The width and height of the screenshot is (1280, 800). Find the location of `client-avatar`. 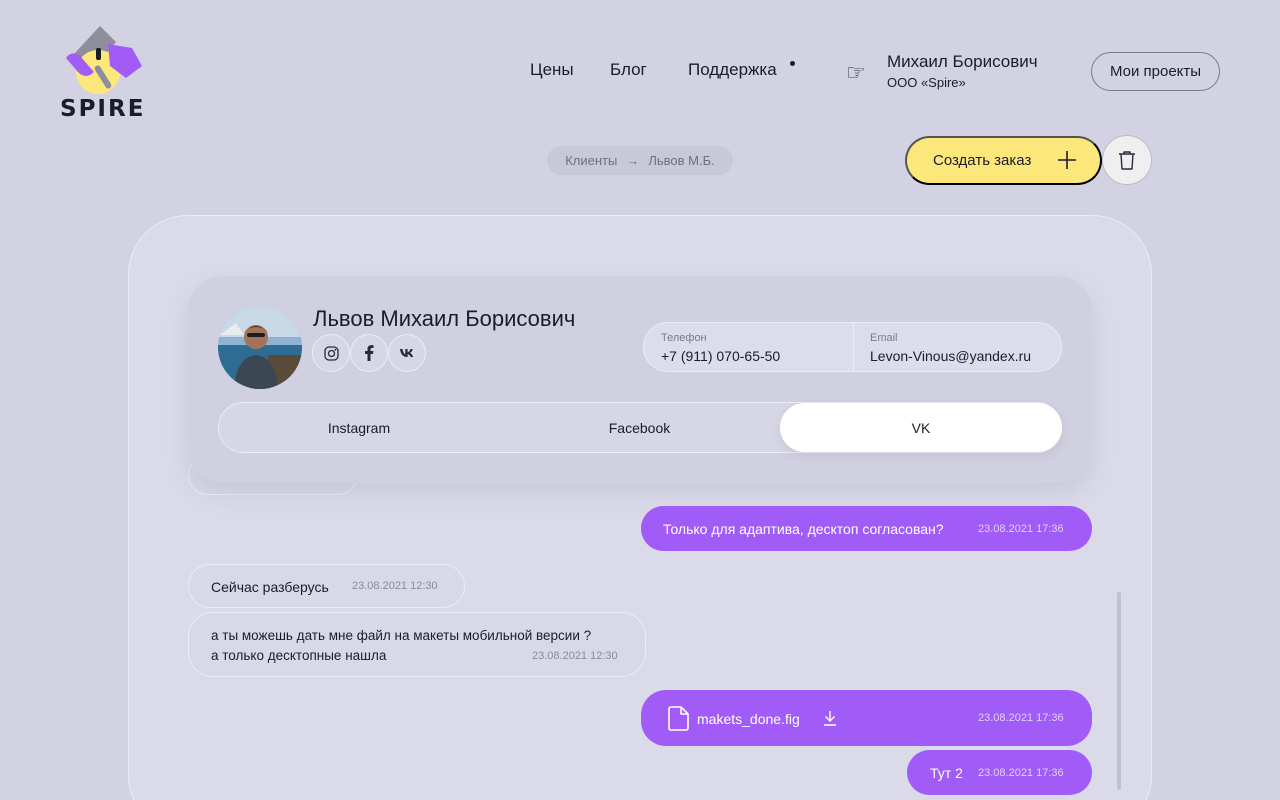

client-avatar is located at coordinates (260, 347).